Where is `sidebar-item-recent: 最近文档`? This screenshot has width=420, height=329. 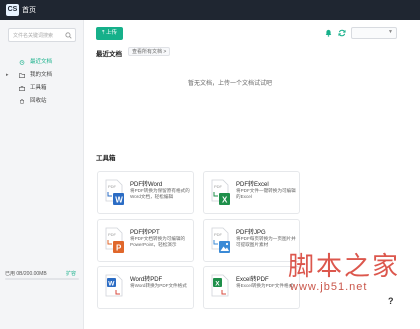 sidebar-item-recent: 最近文档 is located at coordinates (42, 62).